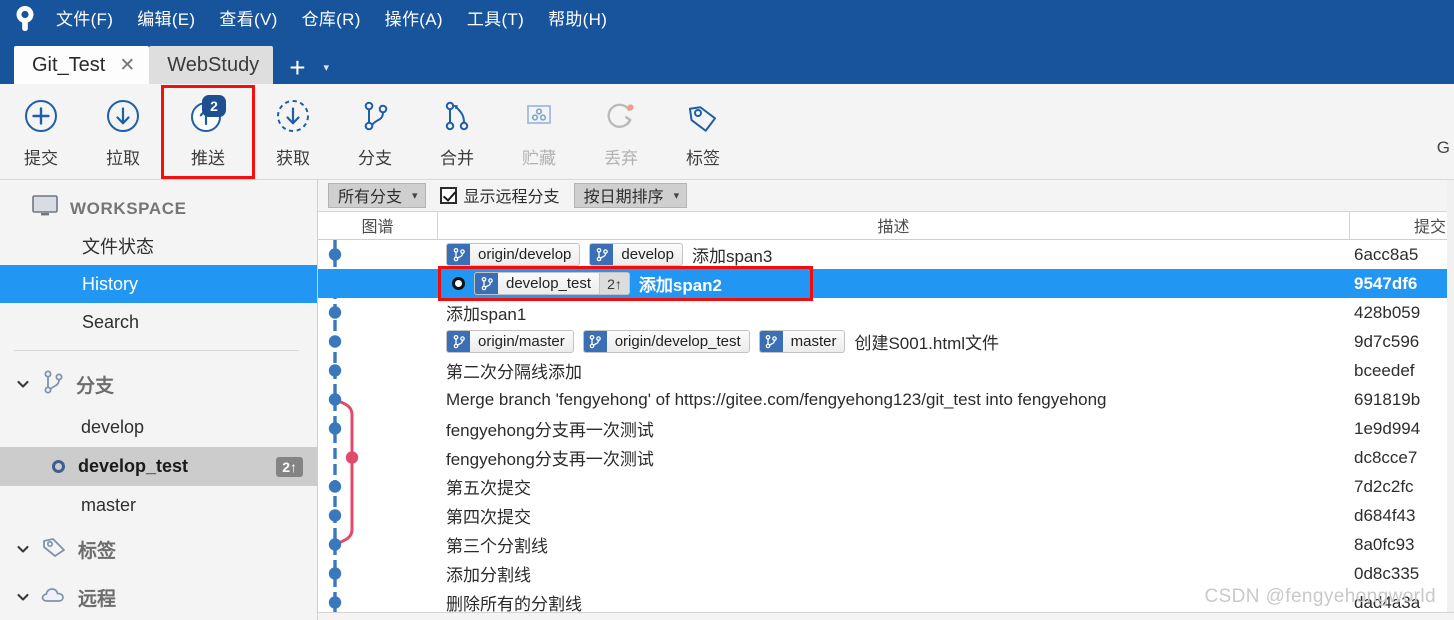 The width and height of the screenshot is (1454, 620). Describe the element at coordinates (894, 457) in the screenshot. I see `history-row-description-cell: fengyehong分支再一次测试` at that location.